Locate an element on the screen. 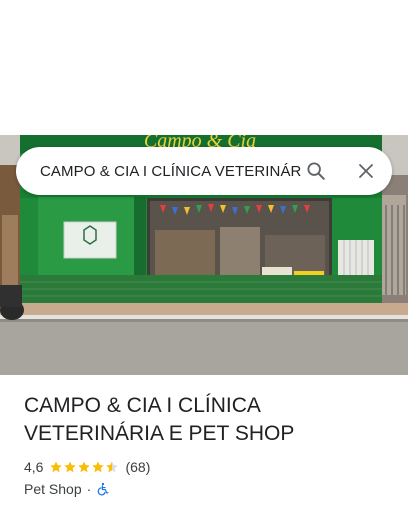  review-count: (68) is located at coordinates (137, 467).